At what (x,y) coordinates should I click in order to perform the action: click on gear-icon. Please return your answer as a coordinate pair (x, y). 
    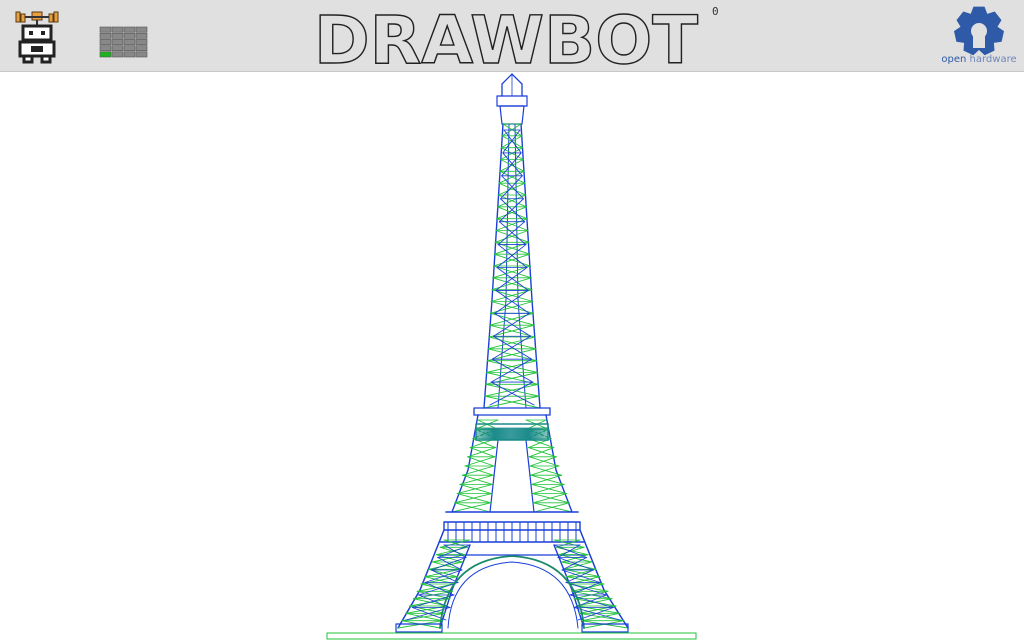
    Looking at the image, I should click on (979, 31).